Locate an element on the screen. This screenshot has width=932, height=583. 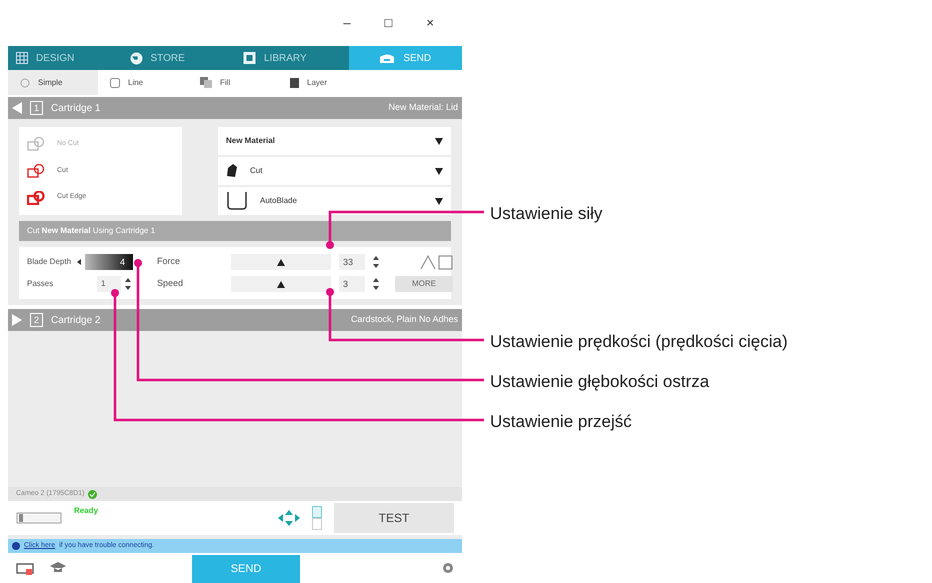
cartridge-number: 2 is located at coordinates (36, 320).